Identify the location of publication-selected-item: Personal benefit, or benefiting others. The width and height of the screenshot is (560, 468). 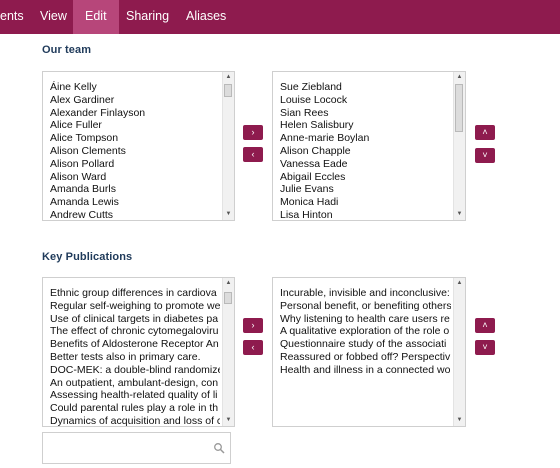
(365, 306).